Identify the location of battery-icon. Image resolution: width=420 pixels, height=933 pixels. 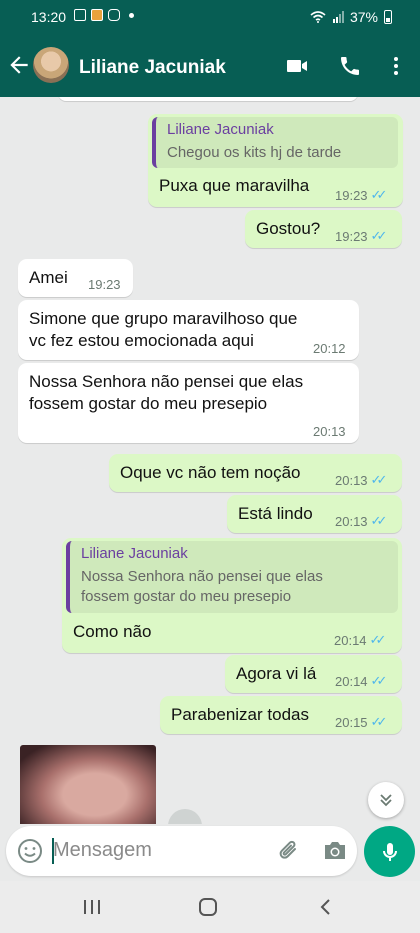
(388, 17).